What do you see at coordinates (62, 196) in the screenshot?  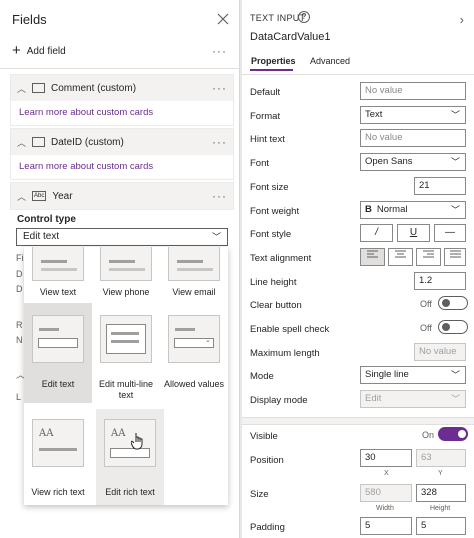 I see `field-name: Year` at bounding box center [62, 196].